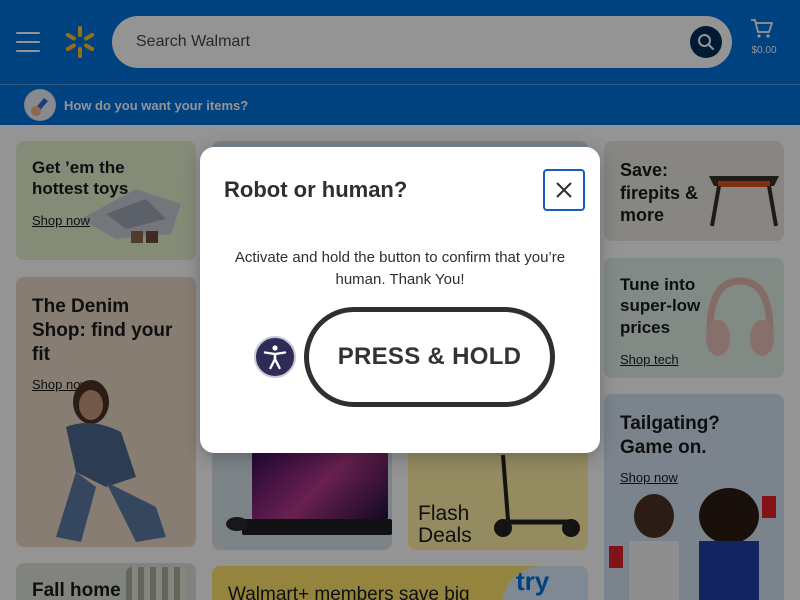  I want to click on close-icon, so click(564, 190).